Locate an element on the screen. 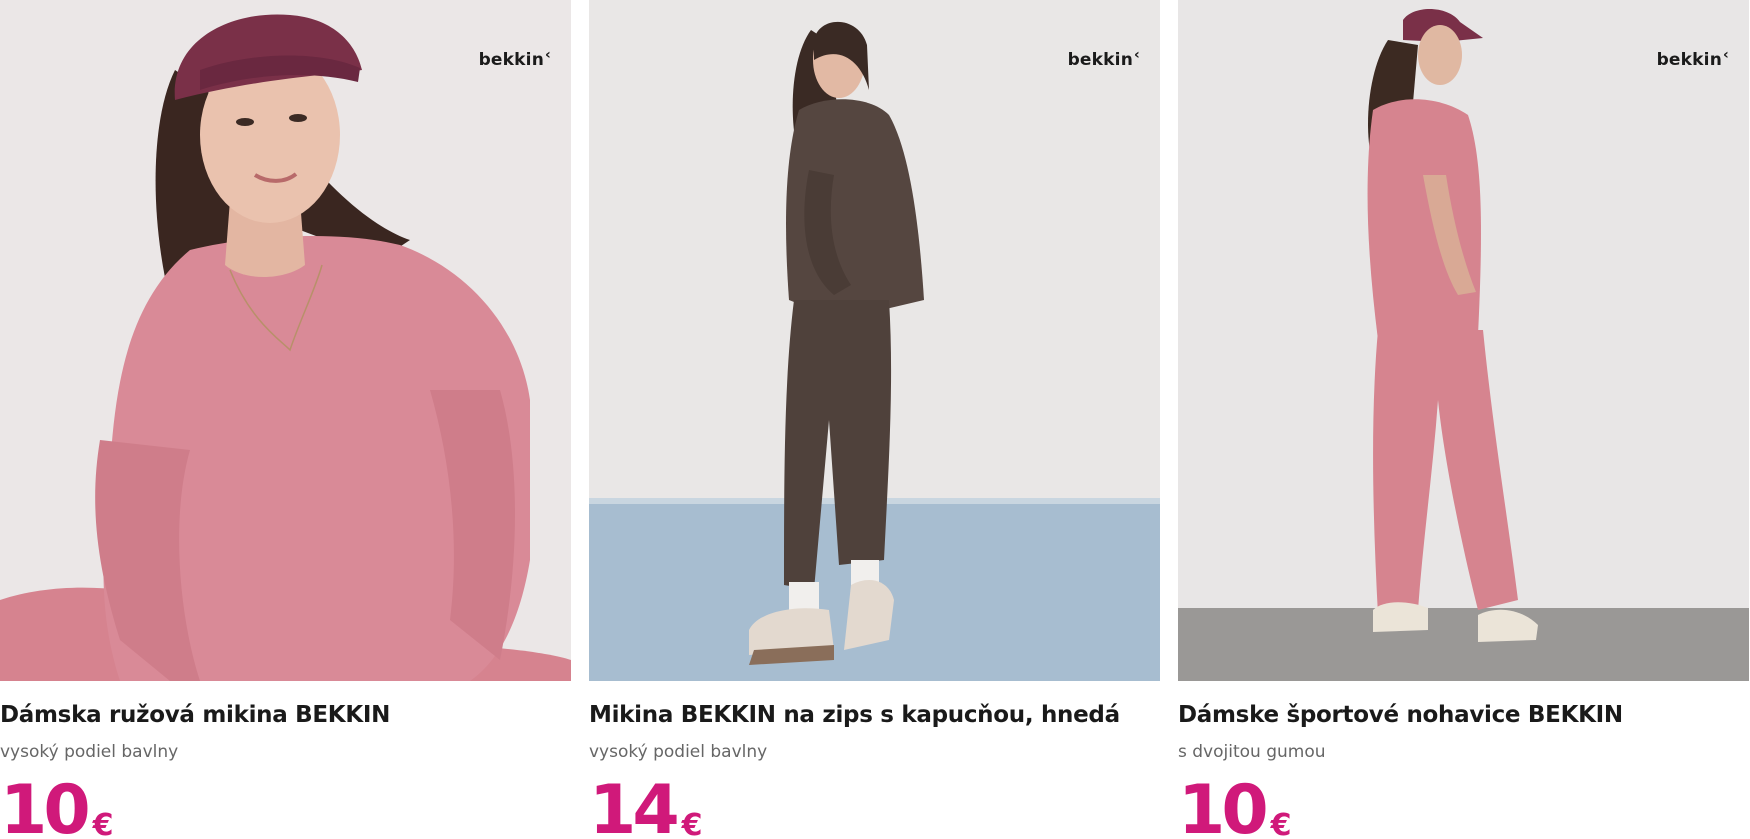 This screenshot has width=1750, height=839. product-title: Dámske športové nohavice BEKKIN is located at coordinates (1463, 715).